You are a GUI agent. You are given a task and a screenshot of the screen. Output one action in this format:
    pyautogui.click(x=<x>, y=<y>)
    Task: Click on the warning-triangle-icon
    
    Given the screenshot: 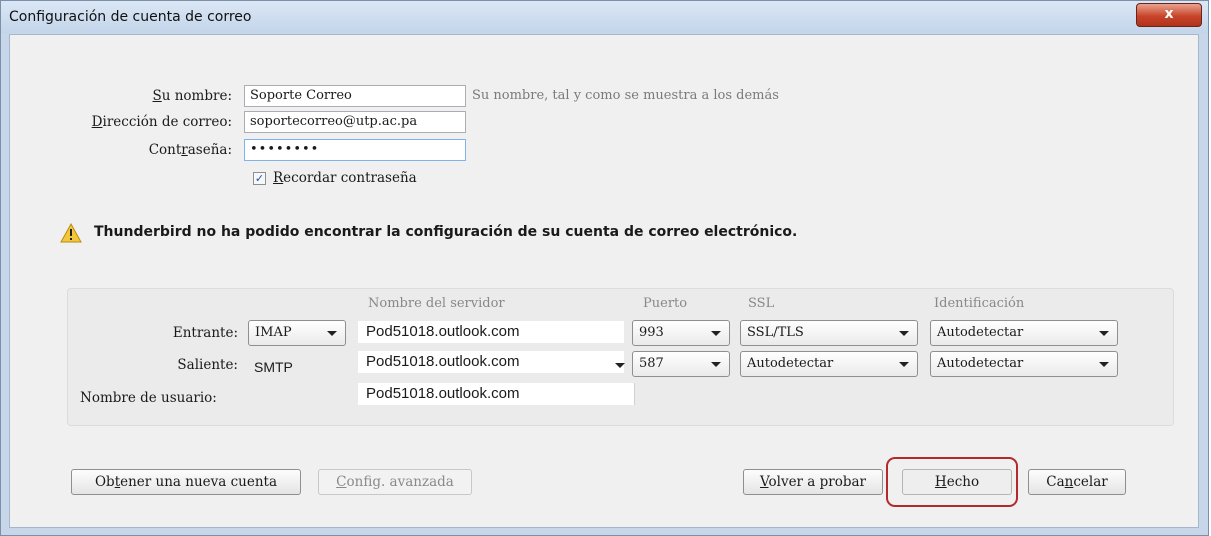 What is the action you would take?
    pyautogui.click(x=71, y=233)
    